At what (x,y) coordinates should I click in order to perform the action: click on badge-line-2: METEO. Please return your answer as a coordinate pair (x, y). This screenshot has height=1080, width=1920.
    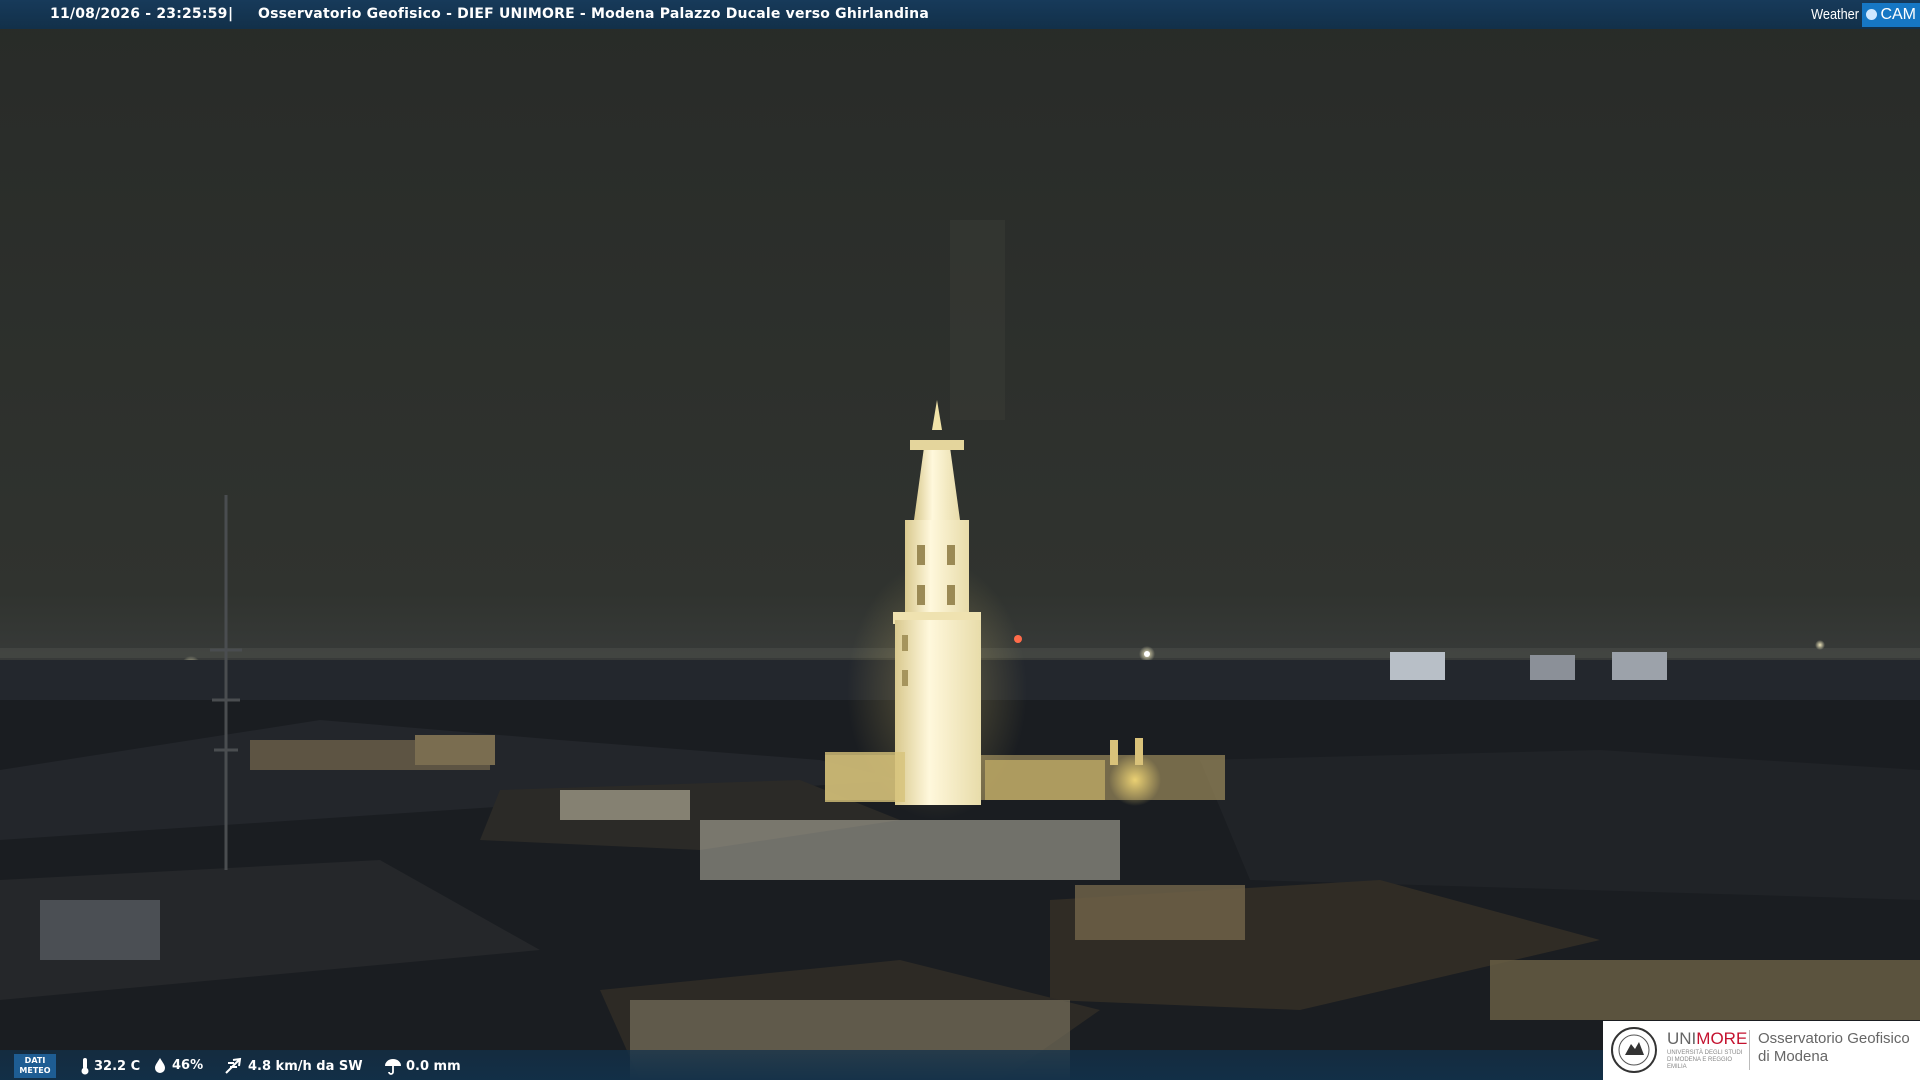
    Looking at the image, I should click on (35, 1070).